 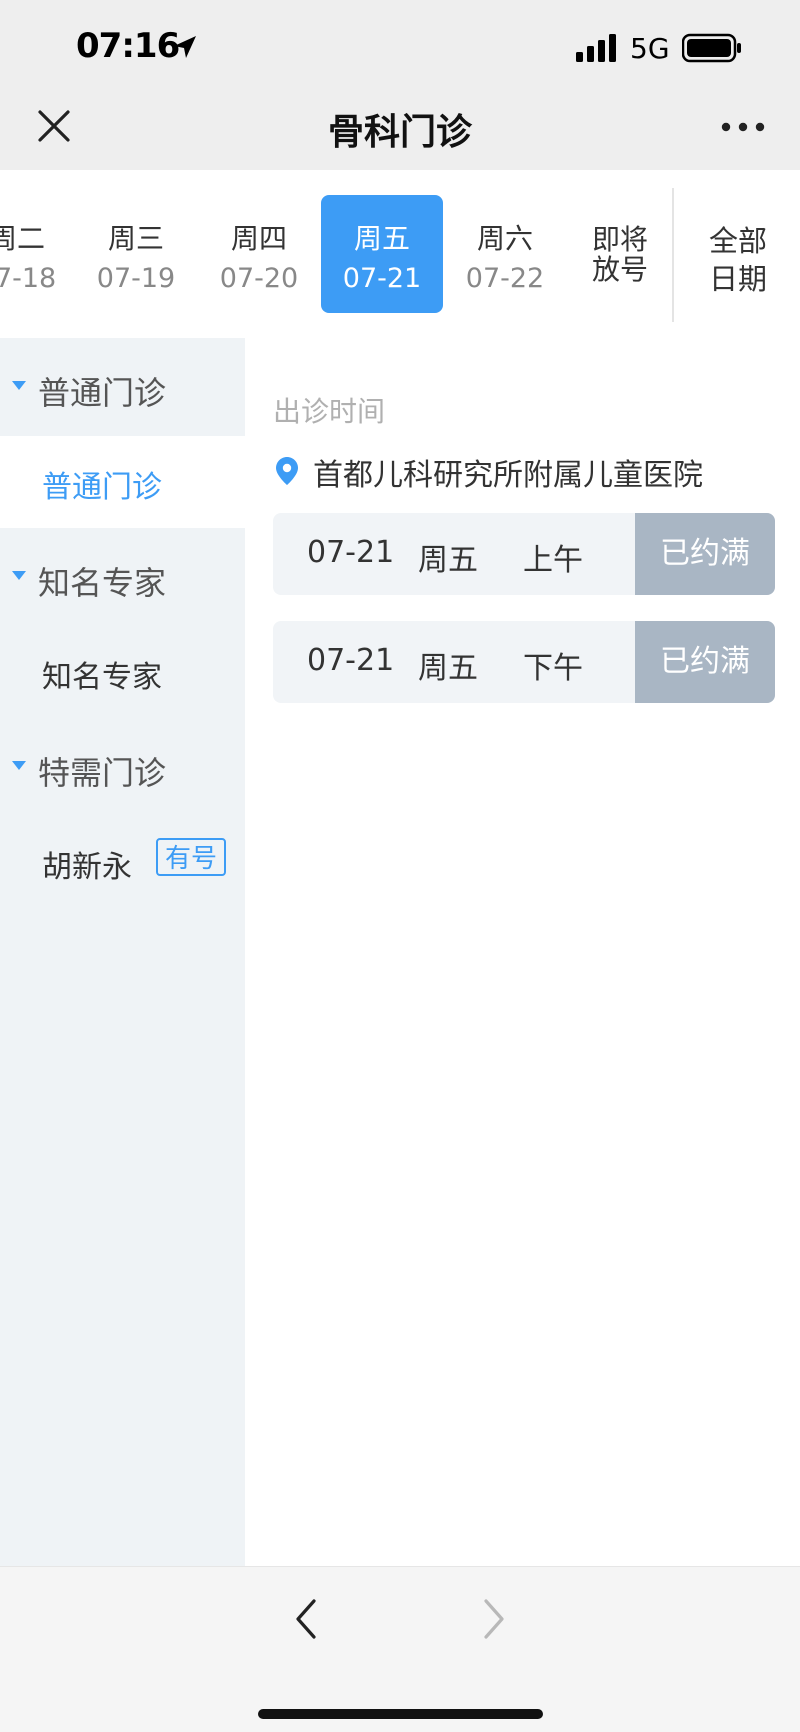 What do you see at coordinates (400, 1649) in the screenshot?
I see `browser-bottom-bar` at bounding box center [400, 1649].